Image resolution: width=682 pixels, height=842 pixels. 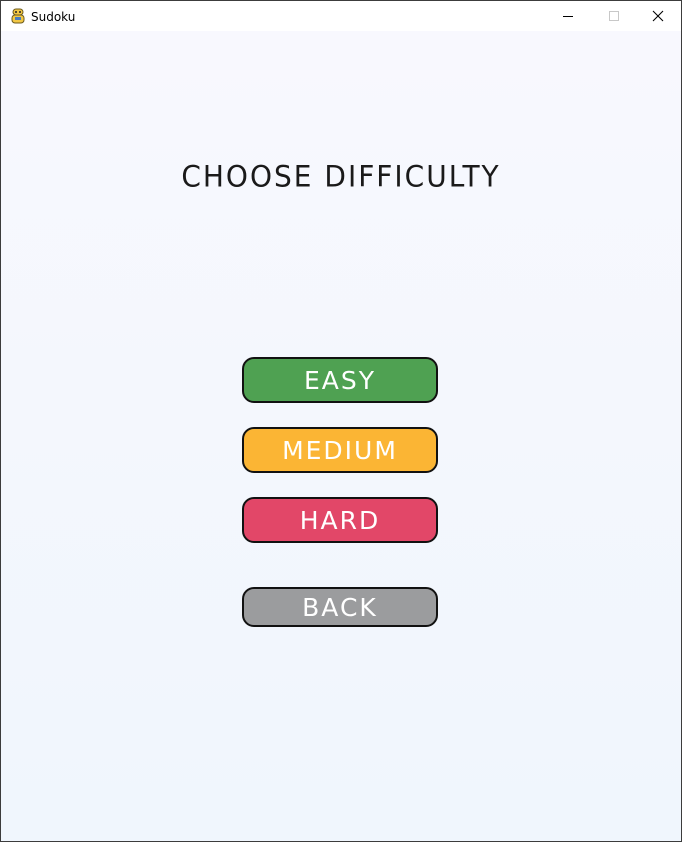 I want to click on close-button, so click(x=658, y=16).